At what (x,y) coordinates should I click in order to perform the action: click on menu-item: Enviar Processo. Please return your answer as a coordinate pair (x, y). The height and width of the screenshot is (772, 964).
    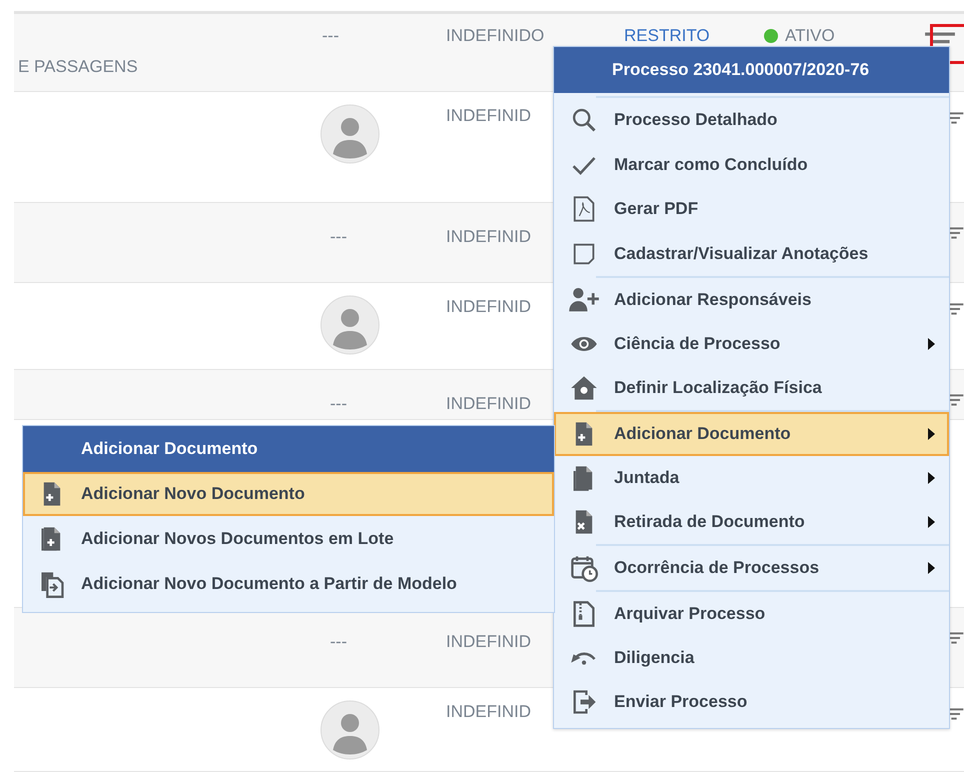
    Looking at the image, I should click on (751, 702).